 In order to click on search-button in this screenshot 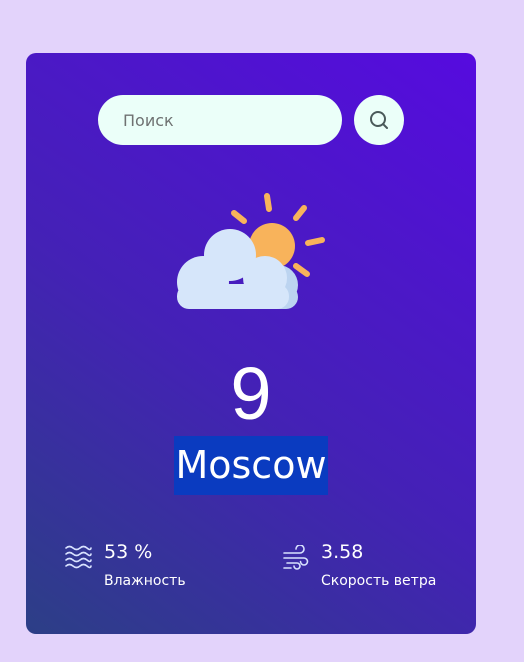, I will do `click(379, 120)`.